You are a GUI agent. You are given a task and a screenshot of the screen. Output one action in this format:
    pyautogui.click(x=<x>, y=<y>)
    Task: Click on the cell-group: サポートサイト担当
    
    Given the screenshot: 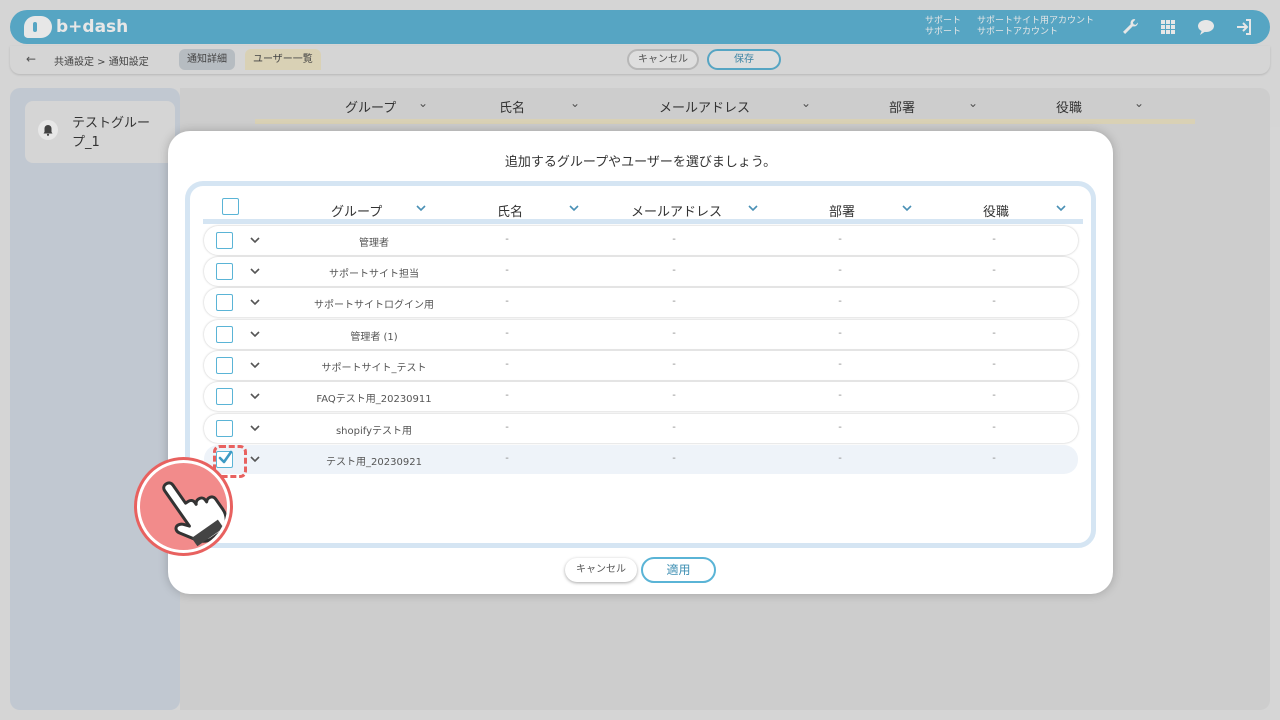 What is the action you would take?
    pyautogui.click(x=374, y=274)
    